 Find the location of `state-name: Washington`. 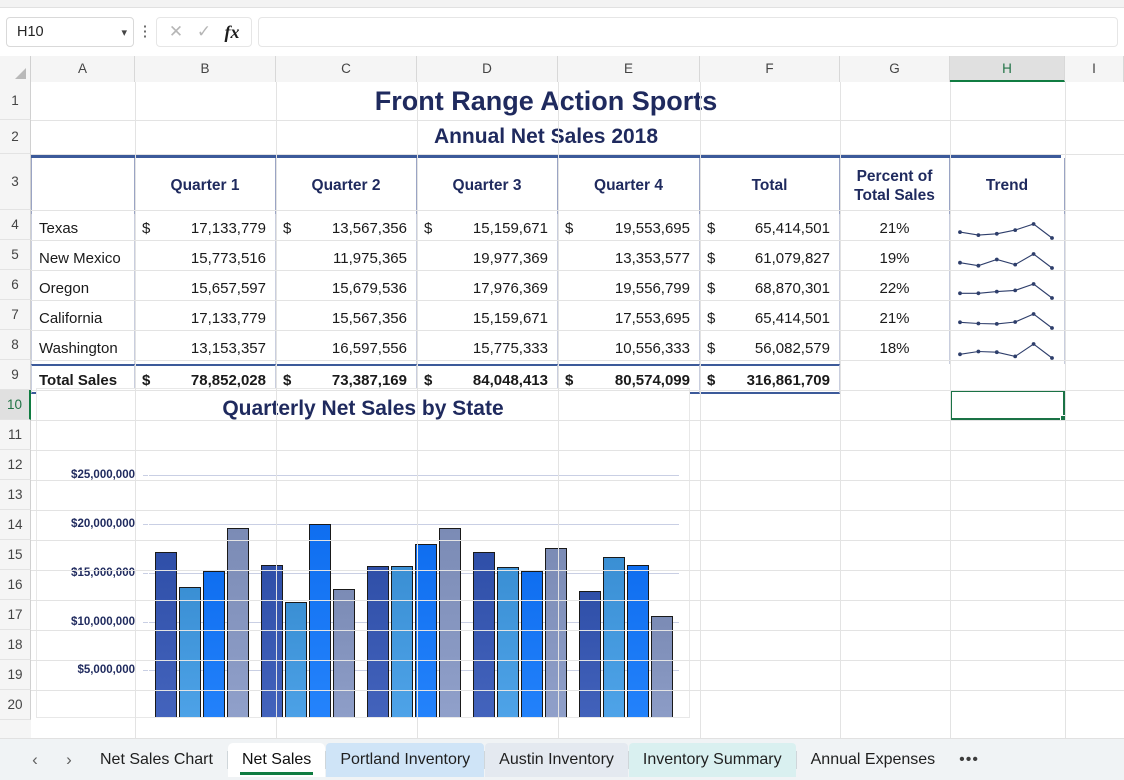

state-name: Washington is located at coordinates (78, 348).